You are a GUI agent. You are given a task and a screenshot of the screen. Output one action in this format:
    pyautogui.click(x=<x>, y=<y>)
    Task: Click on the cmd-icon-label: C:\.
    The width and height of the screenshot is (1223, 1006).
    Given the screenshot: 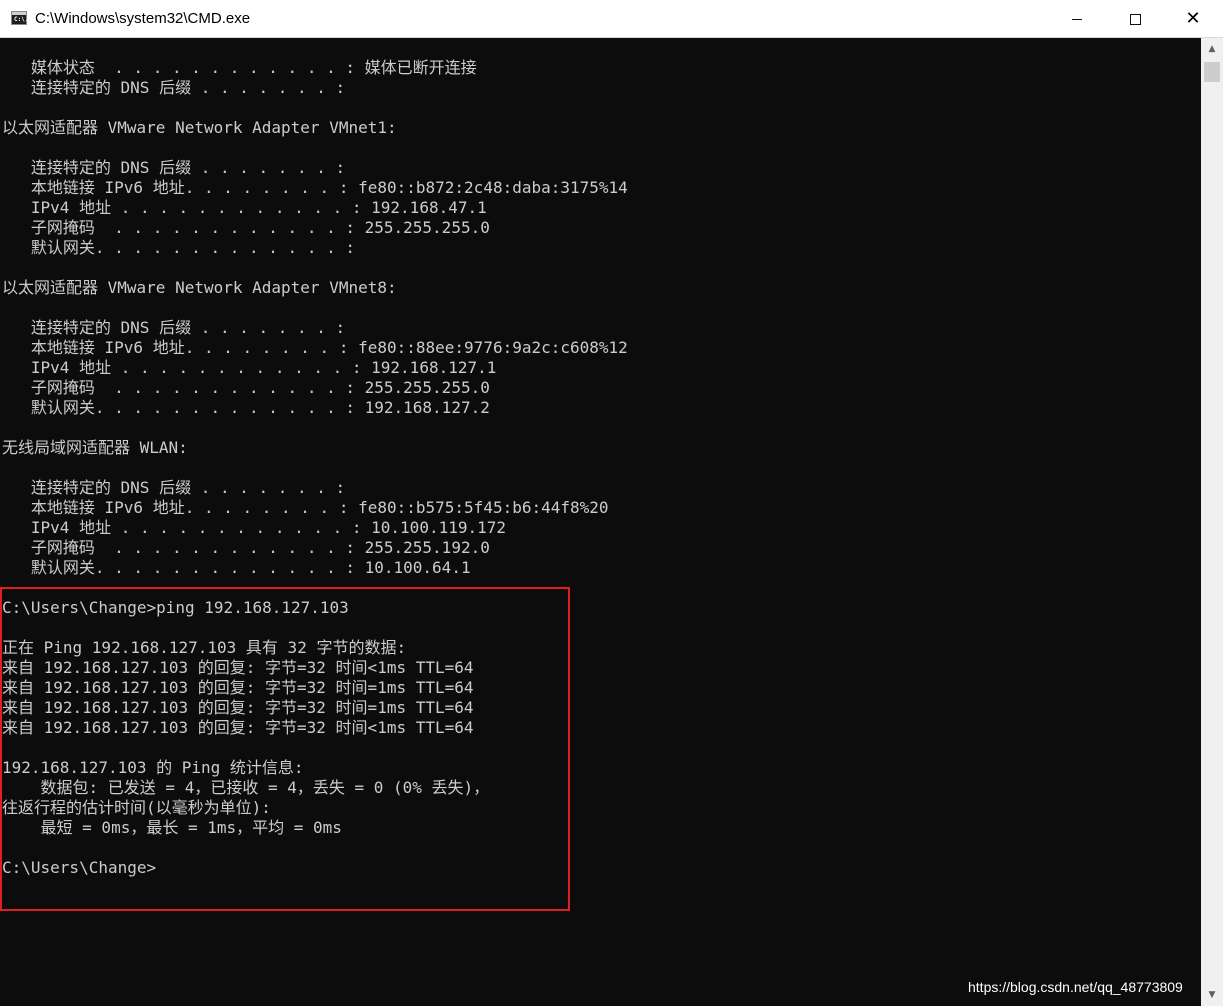 What is the action you would take?
    pyautogui.click(x=21, y=19)
    